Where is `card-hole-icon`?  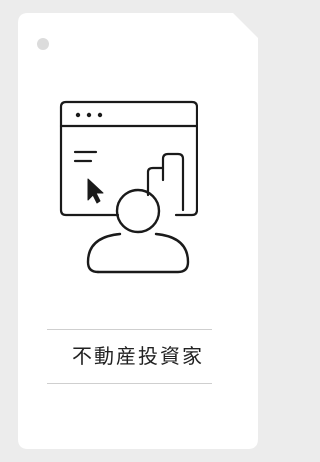
card-hole-icon is located at coordinates (43, 44).